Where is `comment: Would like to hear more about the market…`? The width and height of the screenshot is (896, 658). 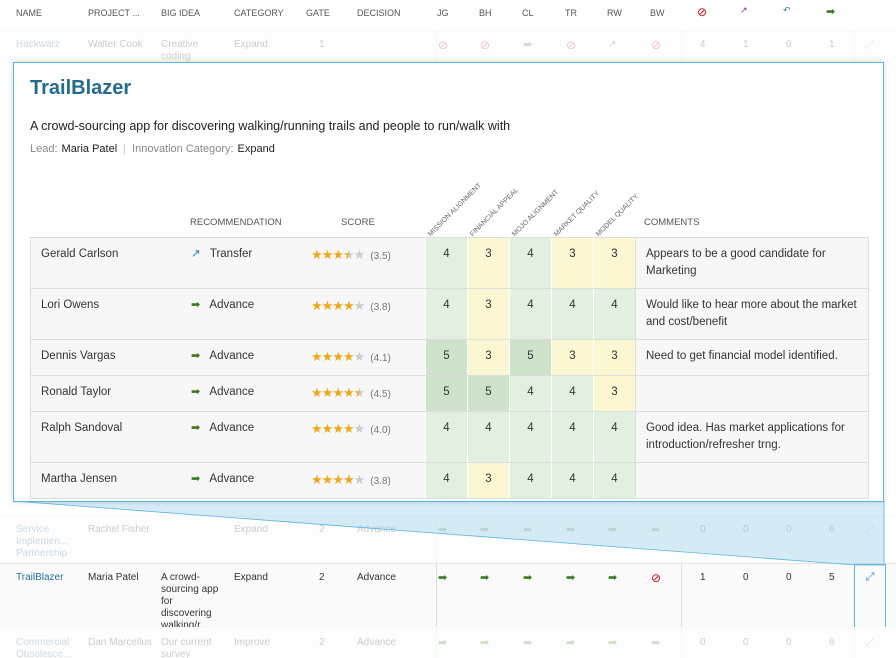
comment: Would like to hear more about the market… is located at coordinates (751, 314).